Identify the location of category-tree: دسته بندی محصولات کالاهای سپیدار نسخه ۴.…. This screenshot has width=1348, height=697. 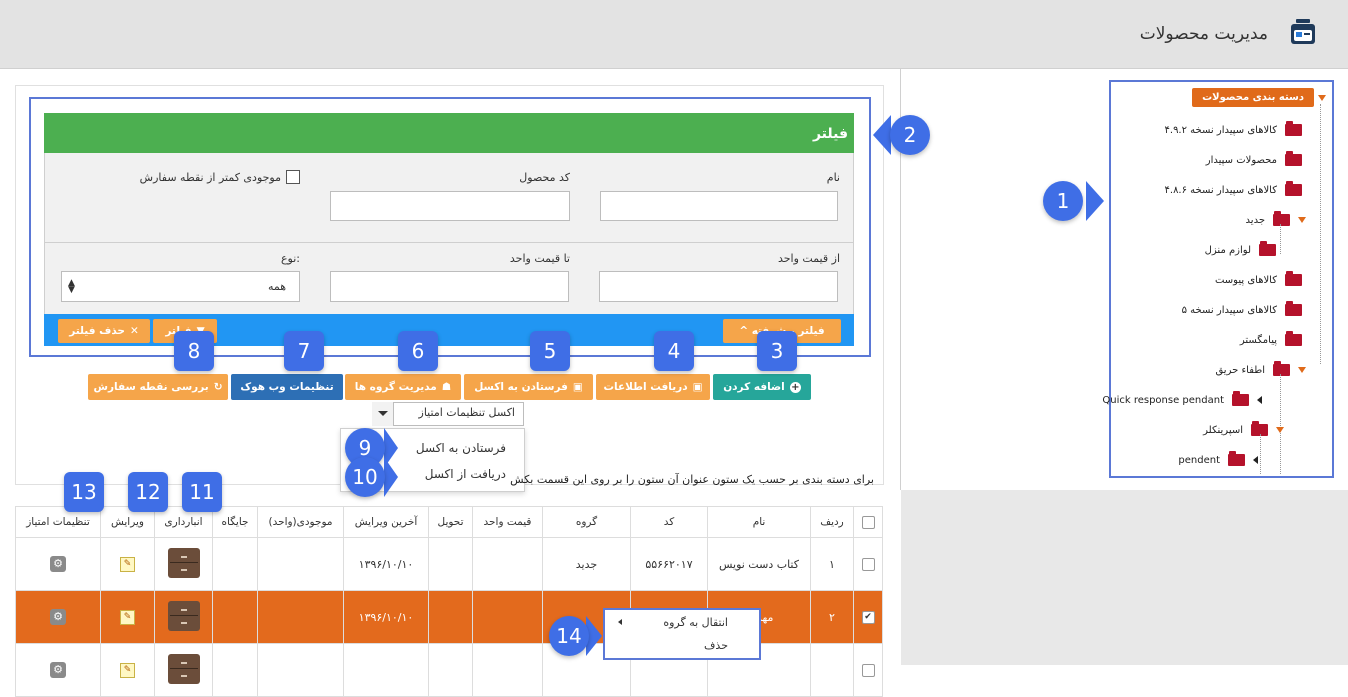
(1218, 279).